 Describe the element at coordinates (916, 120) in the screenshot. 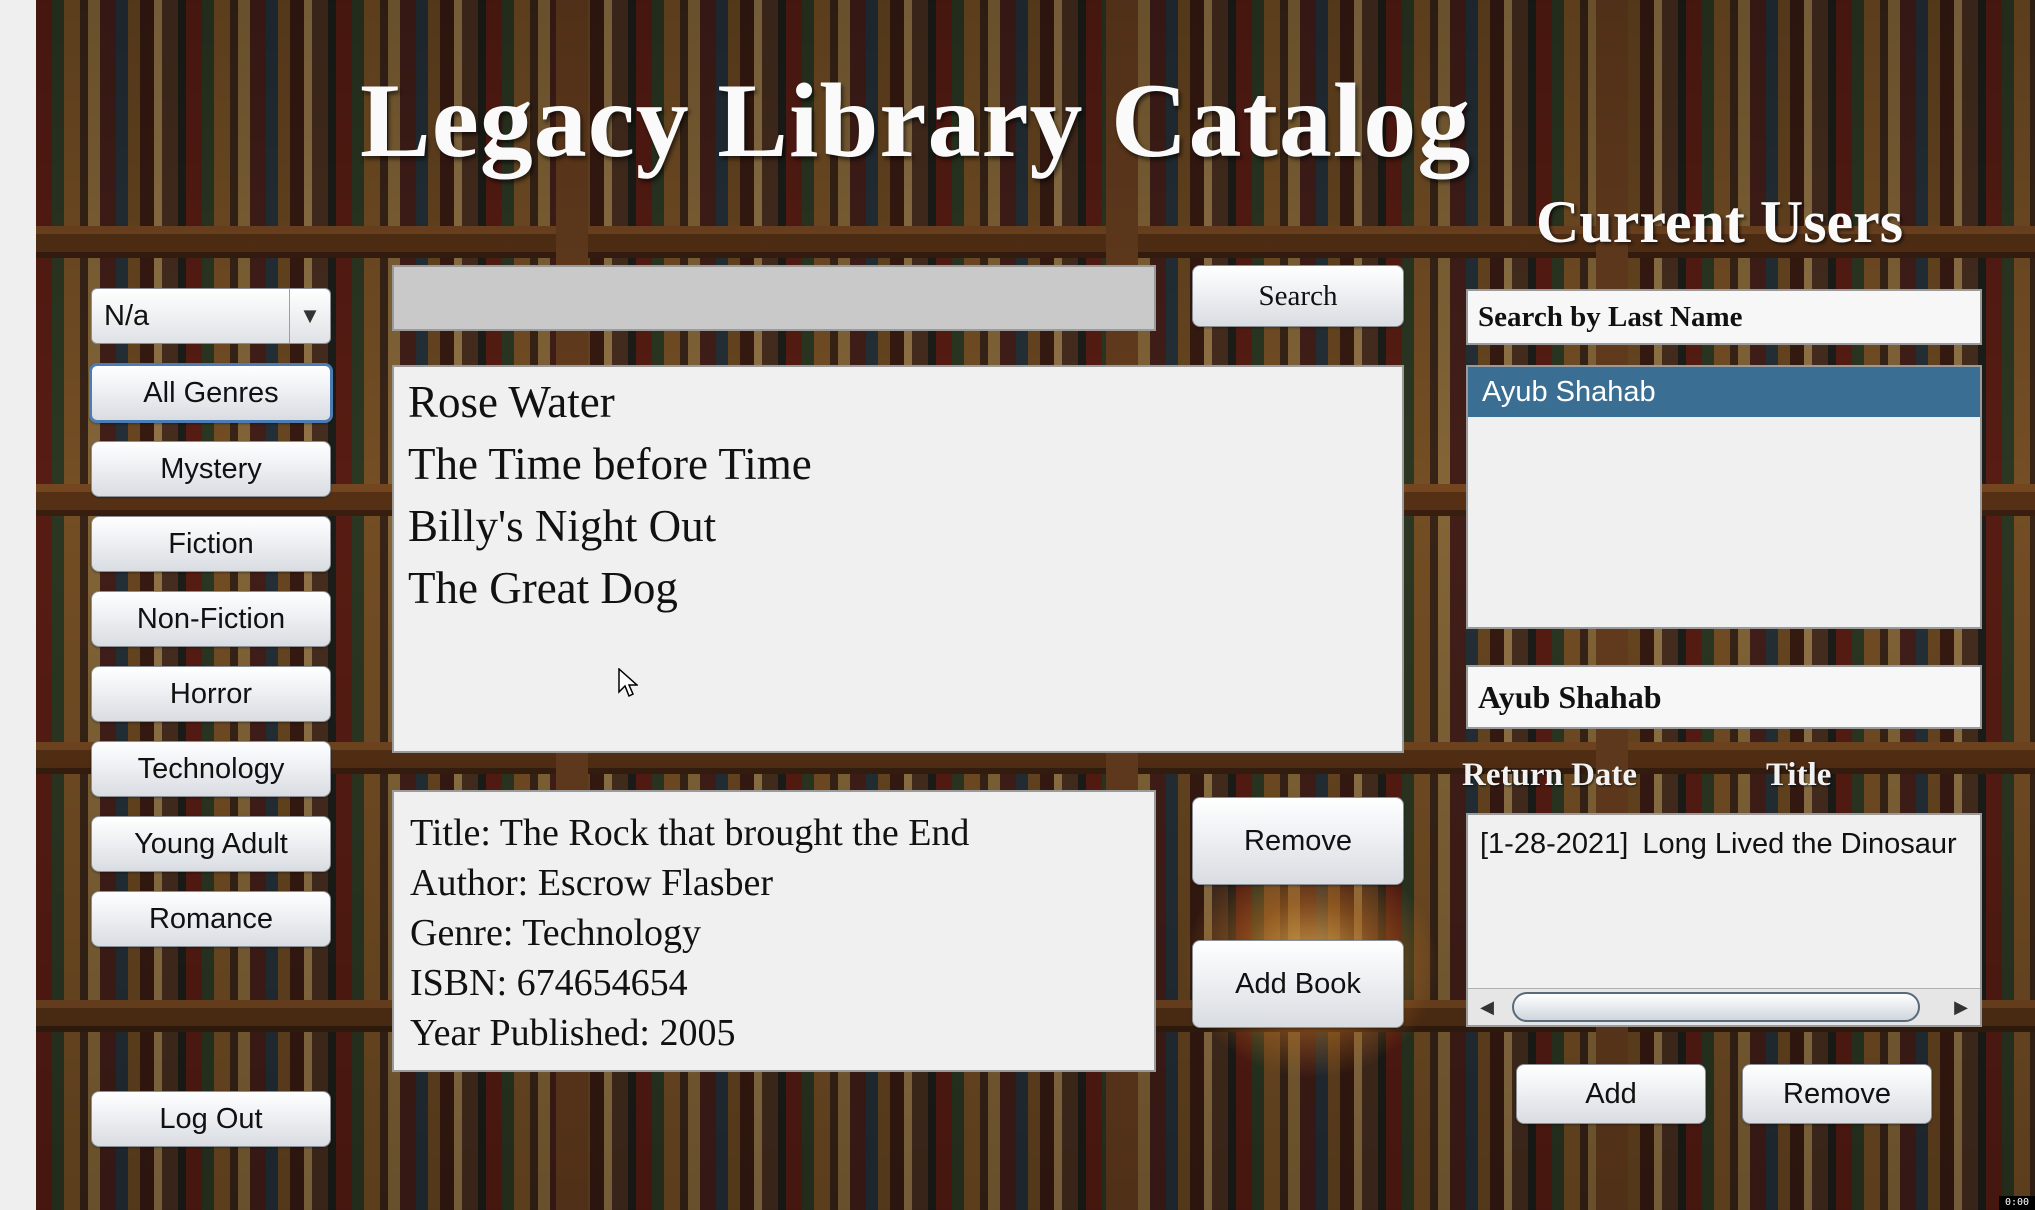

I see `app-title: Legacy Library Catalog` at that location.